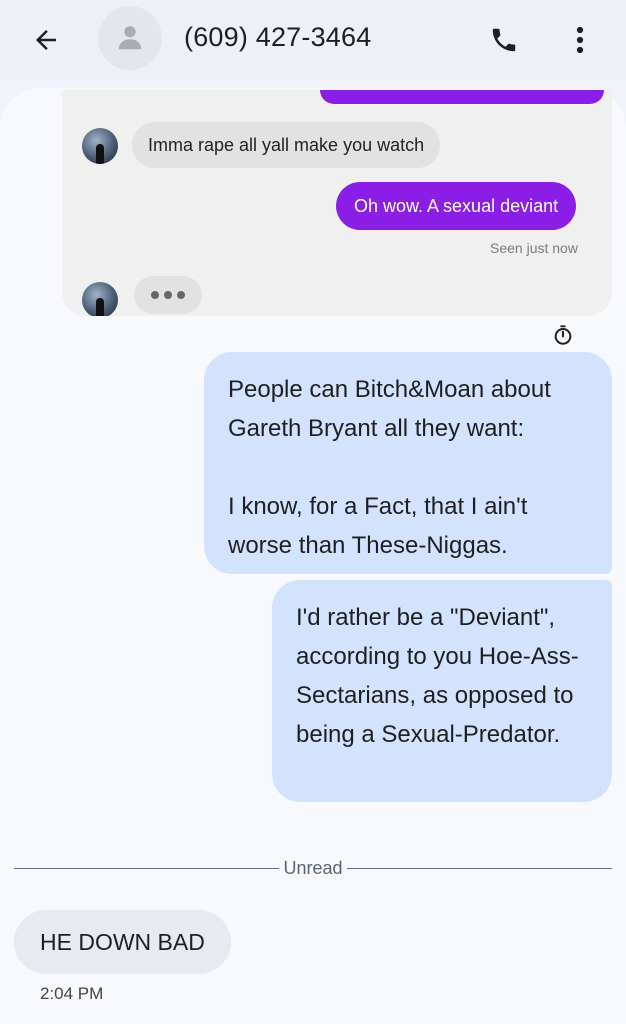 The height and width of the screenshot is (1024, 626). I want to click on embedded-avatar, so click(100, 146).